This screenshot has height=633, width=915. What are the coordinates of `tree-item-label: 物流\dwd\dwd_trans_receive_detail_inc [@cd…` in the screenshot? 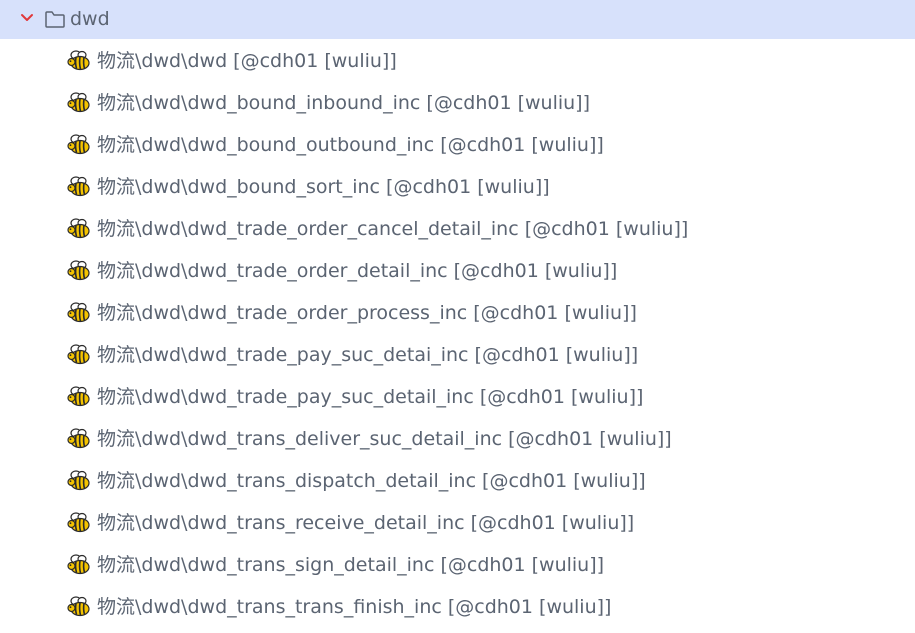 It's located at (366, 523).